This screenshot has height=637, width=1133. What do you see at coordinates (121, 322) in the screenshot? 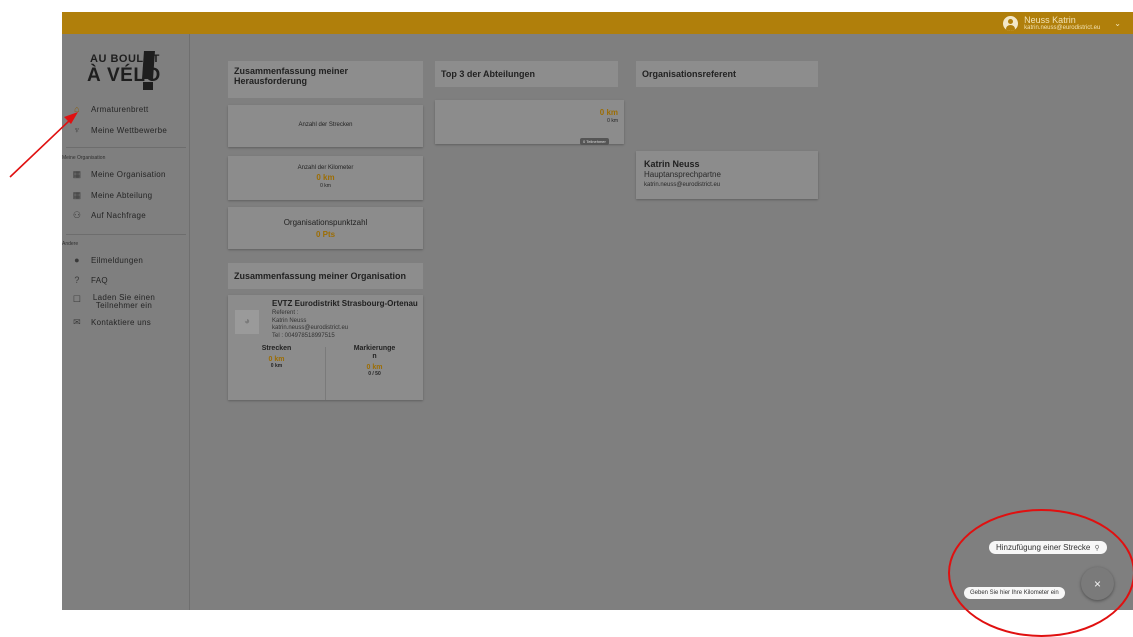
I see `sidebar-item-label: Kontaktiere uns` at bounding box center [121, 322].